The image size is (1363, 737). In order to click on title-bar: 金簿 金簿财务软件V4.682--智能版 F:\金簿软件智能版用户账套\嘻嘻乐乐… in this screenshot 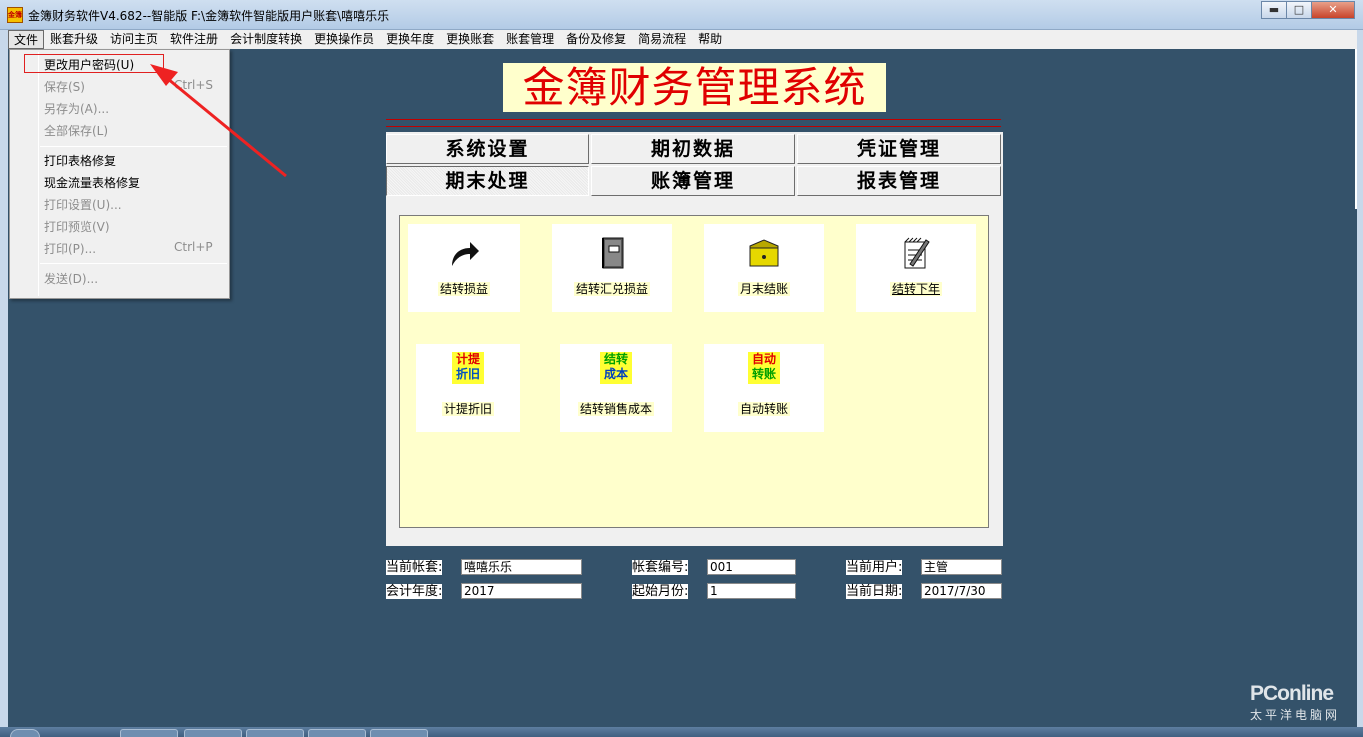, I will do `click(681, 15)`.